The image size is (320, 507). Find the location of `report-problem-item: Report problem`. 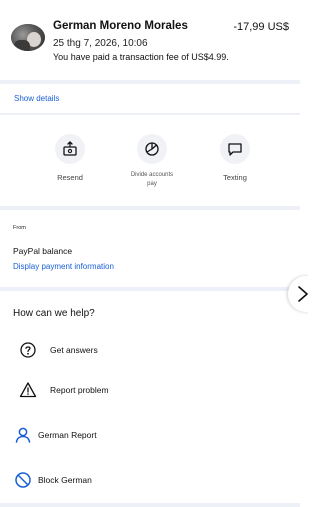

report-problem-item: Report problem is located at coordinates (150, 390).